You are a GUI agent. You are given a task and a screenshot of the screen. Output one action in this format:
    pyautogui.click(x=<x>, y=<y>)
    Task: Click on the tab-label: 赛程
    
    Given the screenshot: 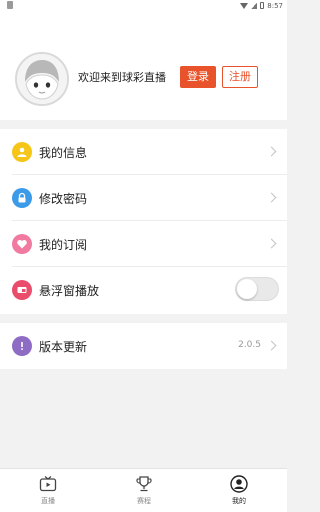 What is the action you would take?
    pyautogui.click(x=144, y=501)
    